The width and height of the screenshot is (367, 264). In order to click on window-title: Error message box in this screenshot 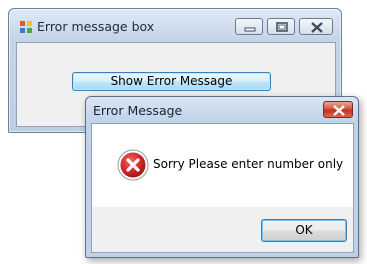, I will do `click(96, 26)`.